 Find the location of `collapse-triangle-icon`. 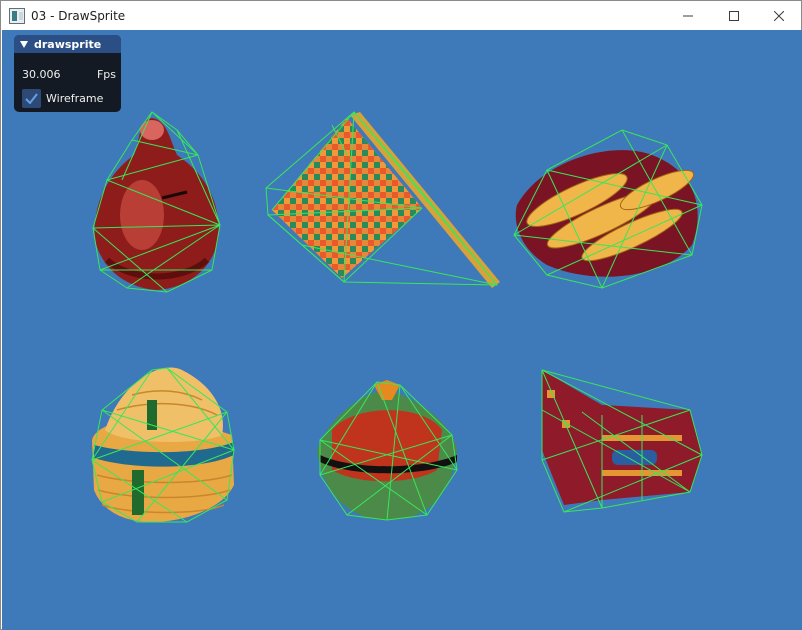

collapse-triangle-icon is located at coordinates (24, 44).